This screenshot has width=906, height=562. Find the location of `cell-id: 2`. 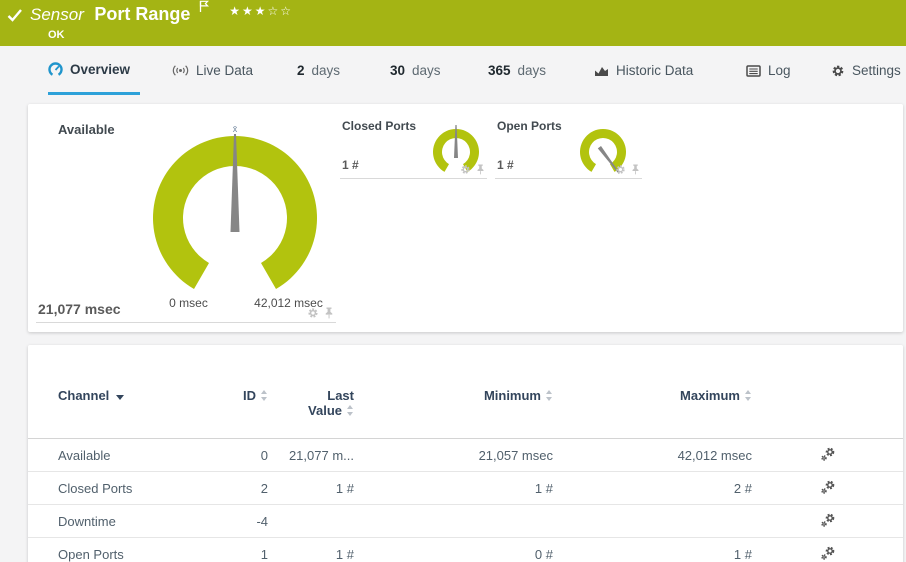

cell-id: 2 is located at coordinates (254, 488).